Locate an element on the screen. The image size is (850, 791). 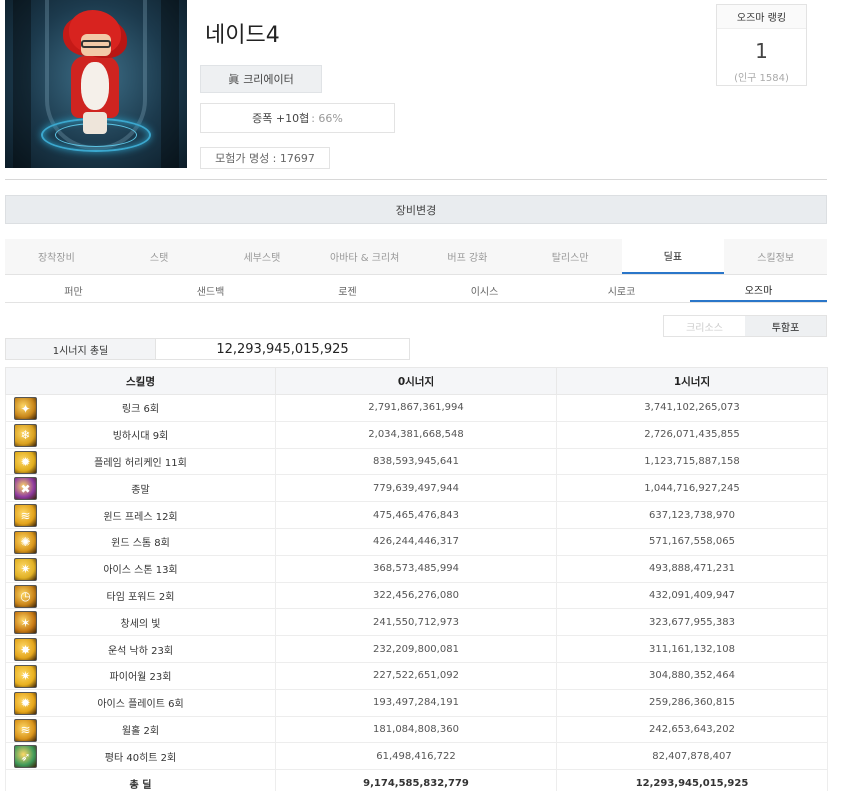
damage-synergy1: 82,407,878,407 is located at coordinates (692, 756).